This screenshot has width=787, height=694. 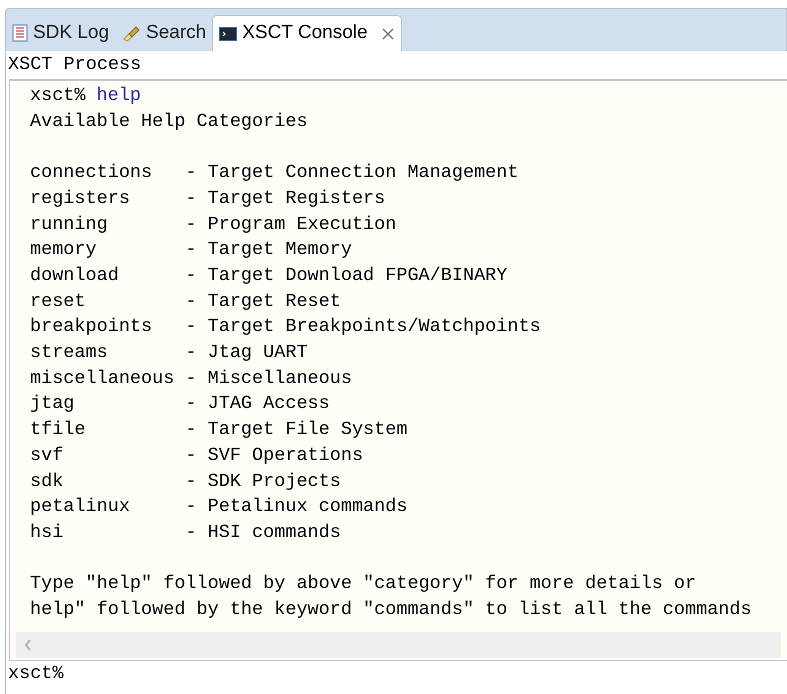 I want to click on category-description: - SDK Projects, so click(x=263, y=482).